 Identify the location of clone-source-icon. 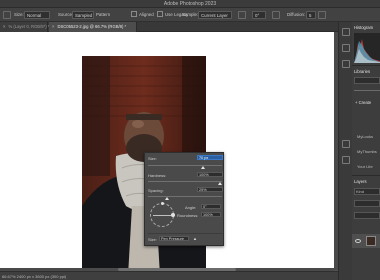
(346, 160).